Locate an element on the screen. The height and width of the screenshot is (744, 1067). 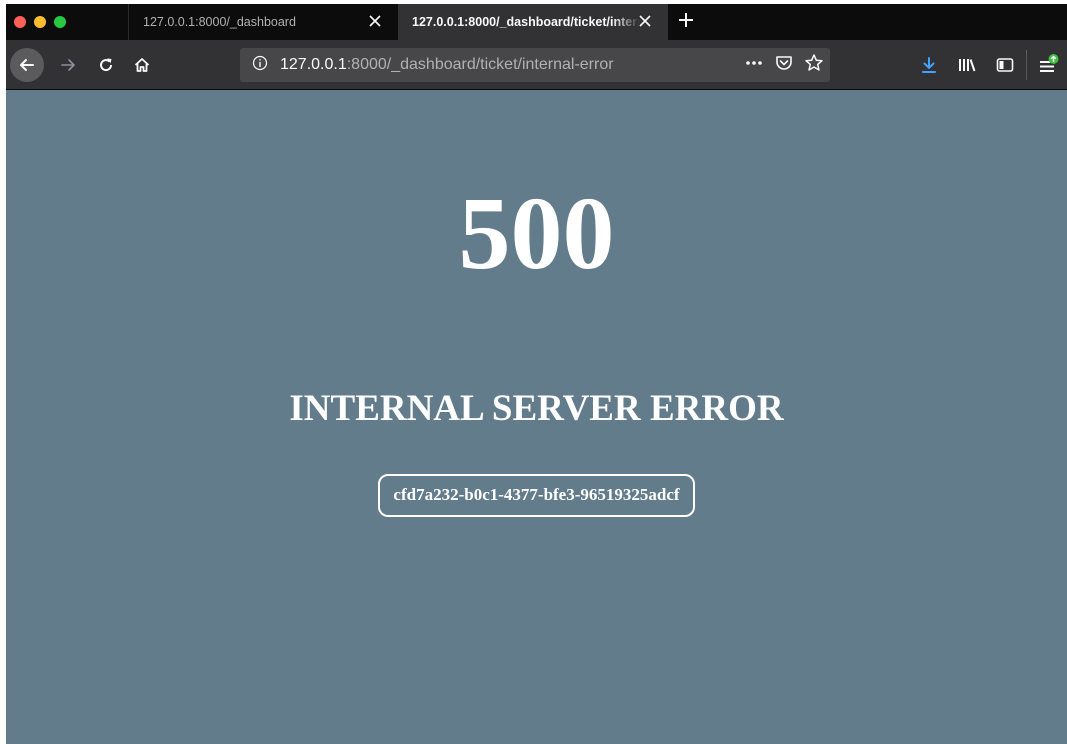
maximize-window-button is located at coordinates (60, 22).